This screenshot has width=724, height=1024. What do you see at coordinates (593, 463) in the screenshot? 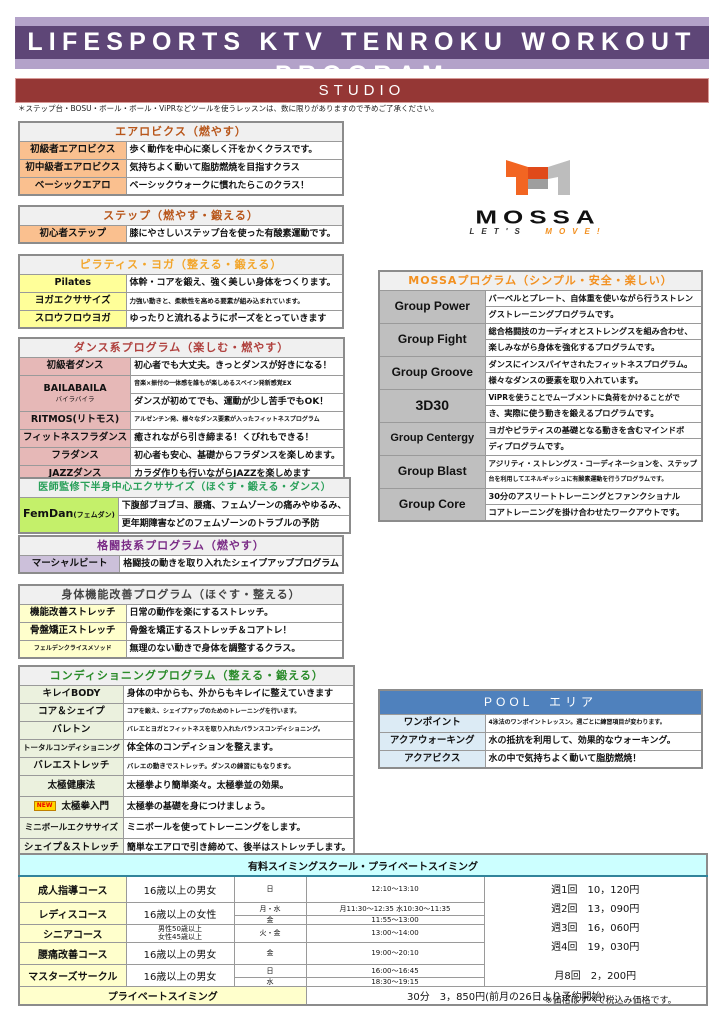
I see `program-desc: アジリティ・ストレングス・コーディネーションを、ステップ` at bounding box center [593, 463].